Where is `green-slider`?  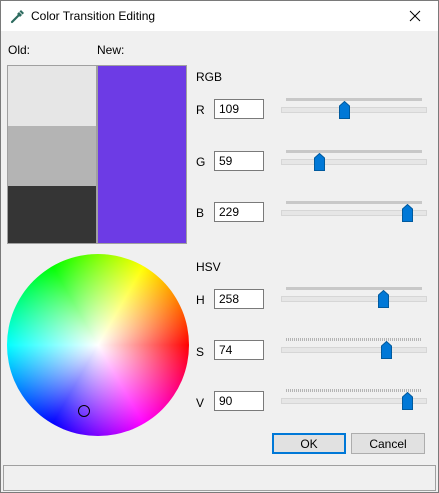 green-slider is located at coordinates (354, 161).